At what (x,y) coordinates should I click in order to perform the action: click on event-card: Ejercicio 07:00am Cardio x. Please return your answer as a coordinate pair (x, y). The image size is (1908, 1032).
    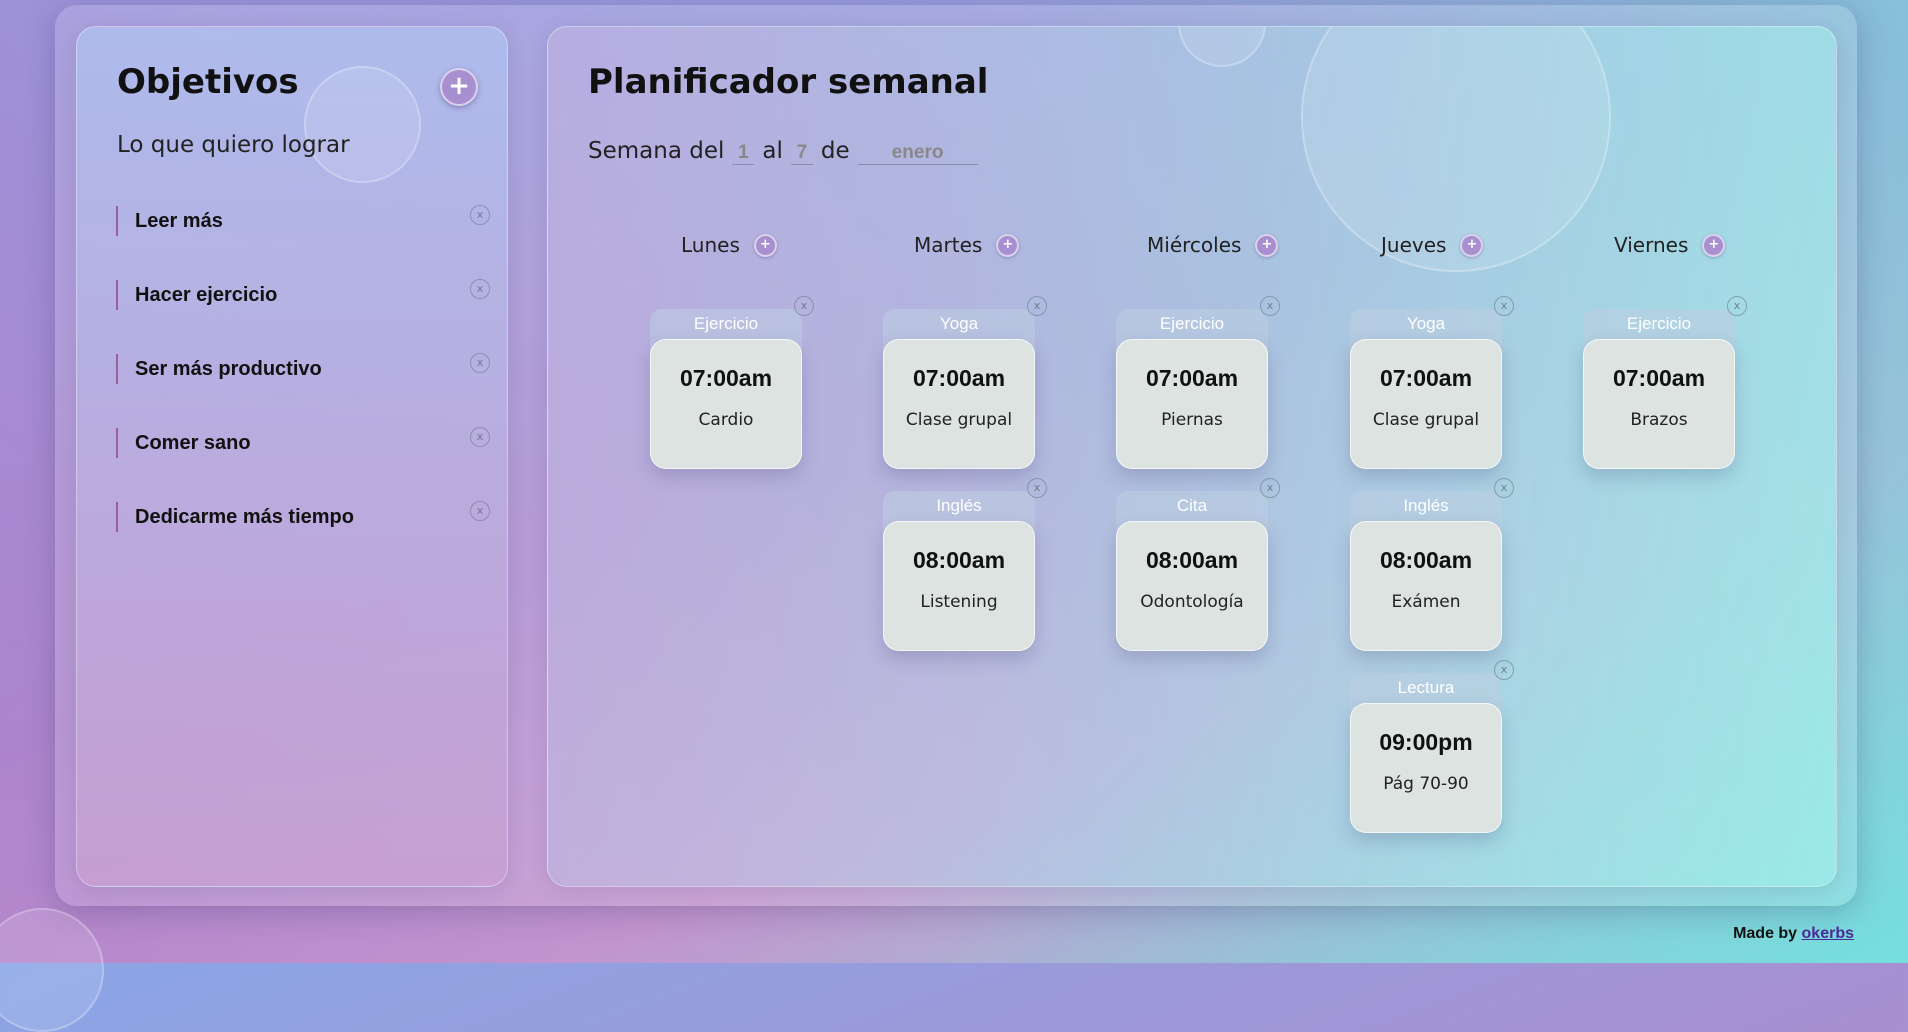
    Looking at the image, I should click on (732, 382).